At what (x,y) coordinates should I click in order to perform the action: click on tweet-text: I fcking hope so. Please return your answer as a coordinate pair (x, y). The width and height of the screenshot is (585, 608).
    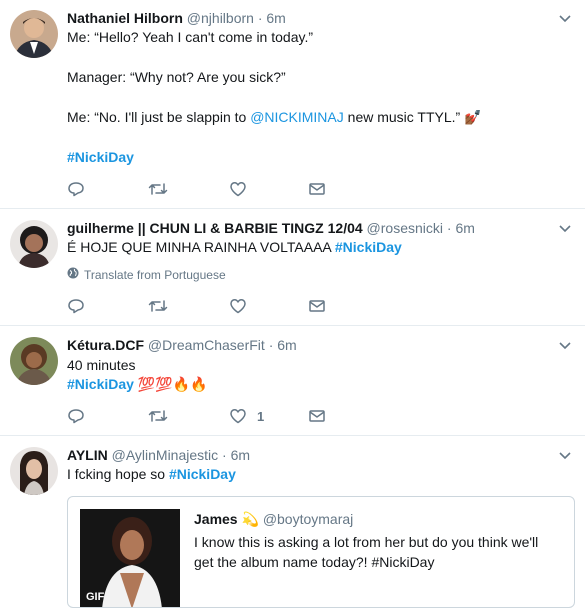
    Looking at the image, I should click on (118, 474).